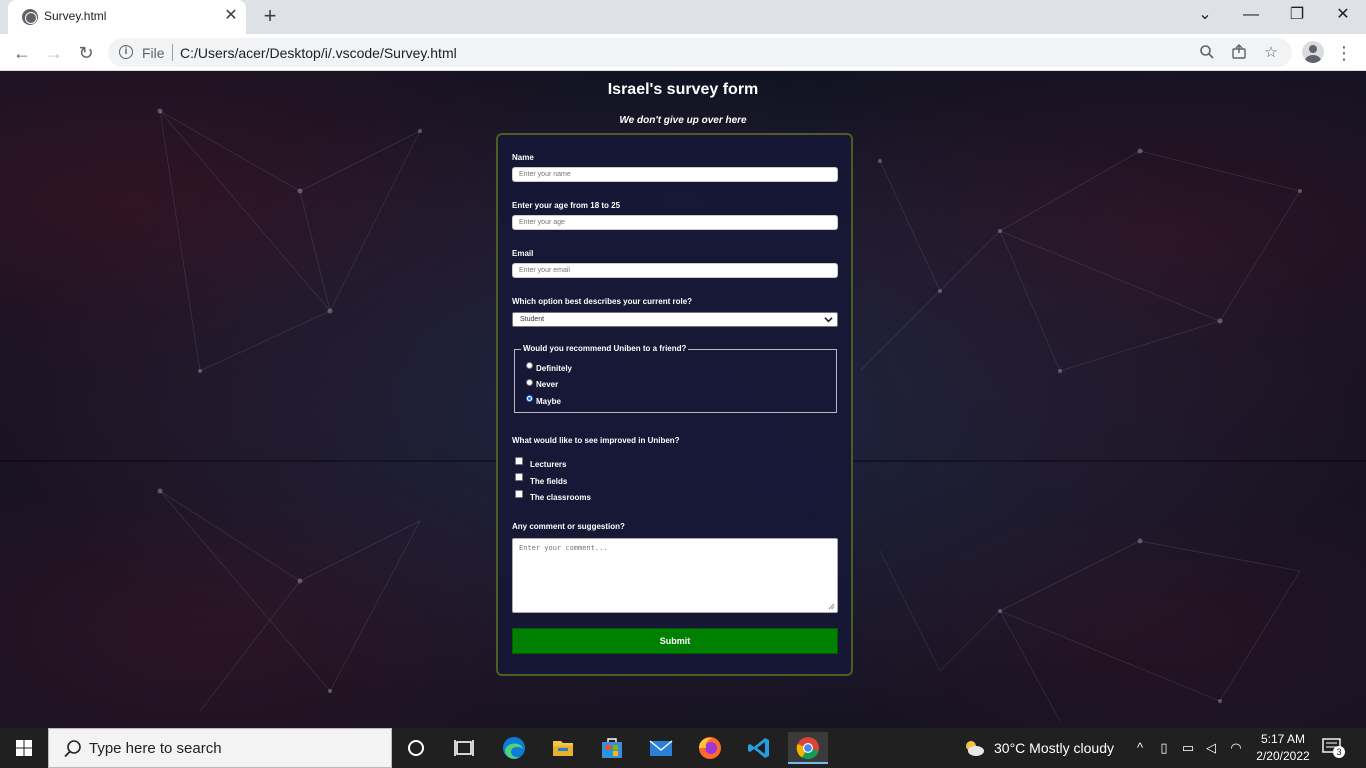  Describe the element at coordinates (1271, 53) in the screenshot. I see `bookmark-star-icon: ☆` at that location.